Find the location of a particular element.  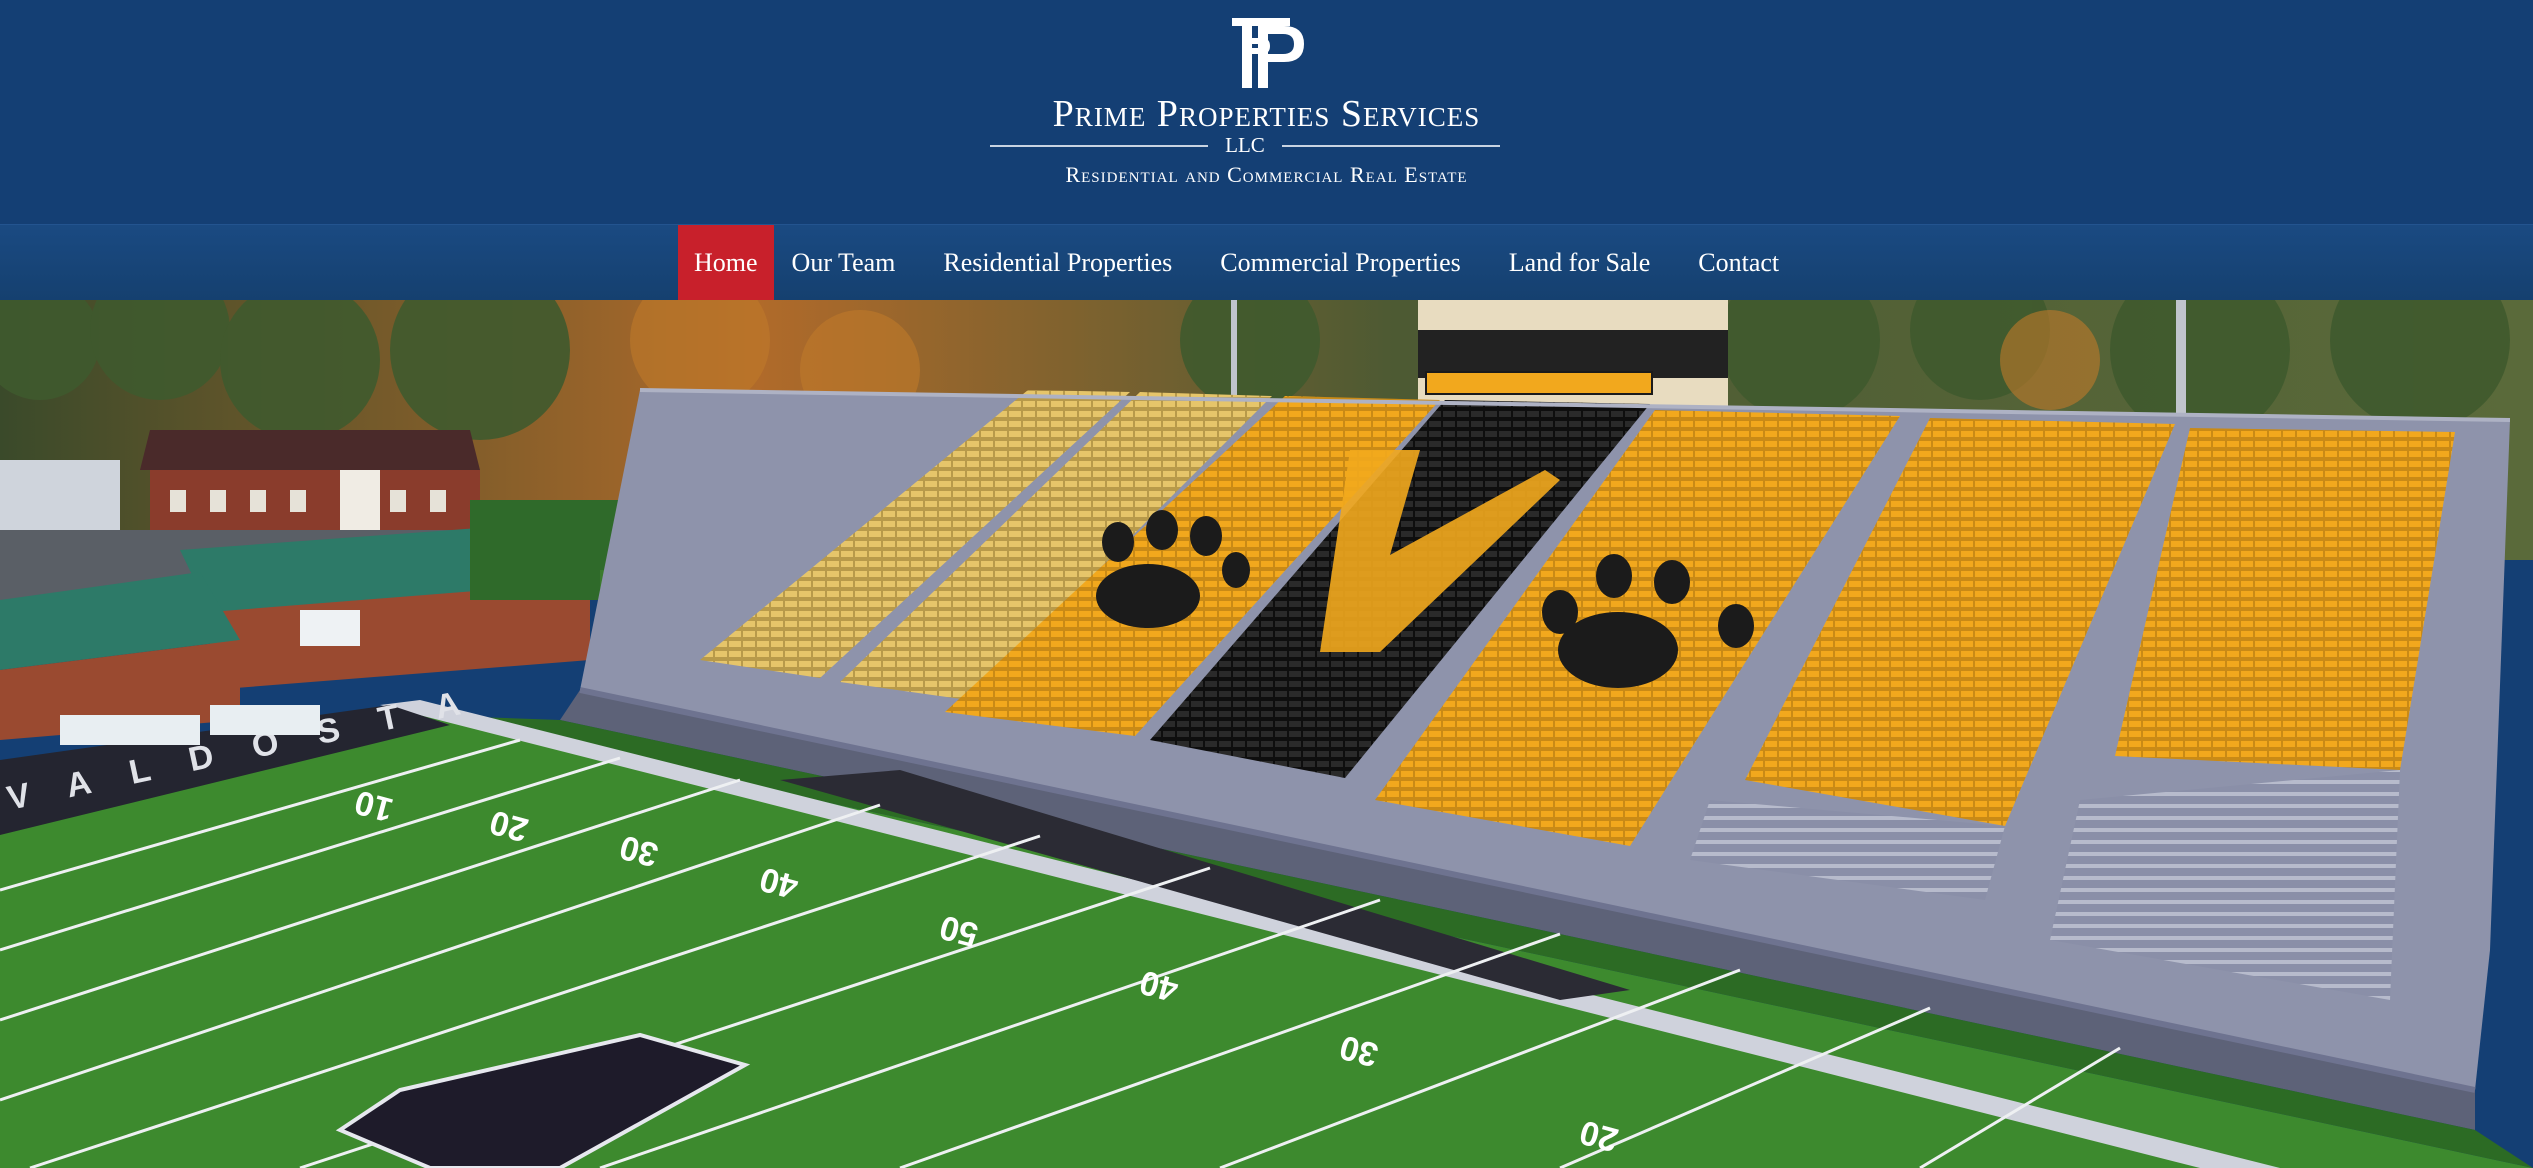

nav-item-commercial-properties: Commercial Properties is located at coordinates (1340, 263).